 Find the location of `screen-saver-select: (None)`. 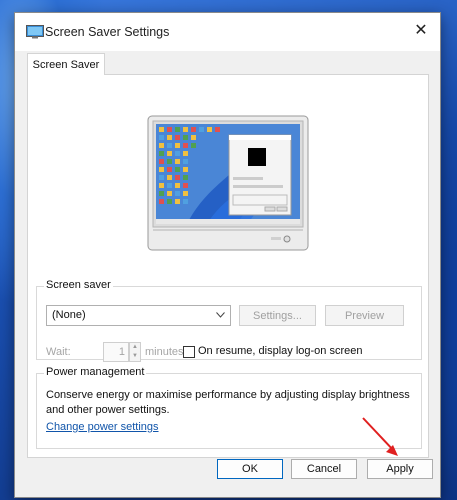

screen-saver-select: (None) is located at coordinates (138, 315).